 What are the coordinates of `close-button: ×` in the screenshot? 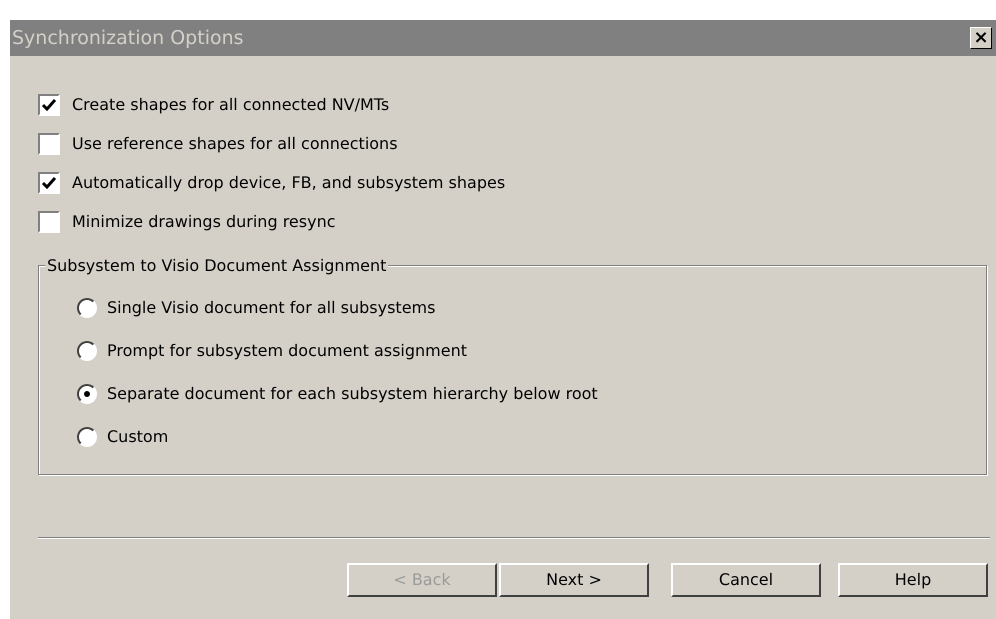 It's located at (981, 38).